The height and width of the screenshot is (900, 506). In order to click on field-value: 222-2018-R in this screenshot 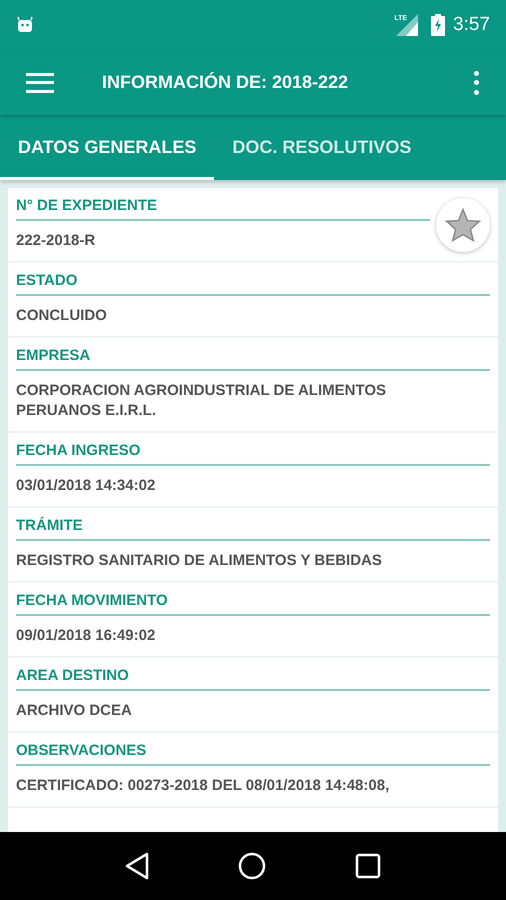, I will do `click(56, 240)`.